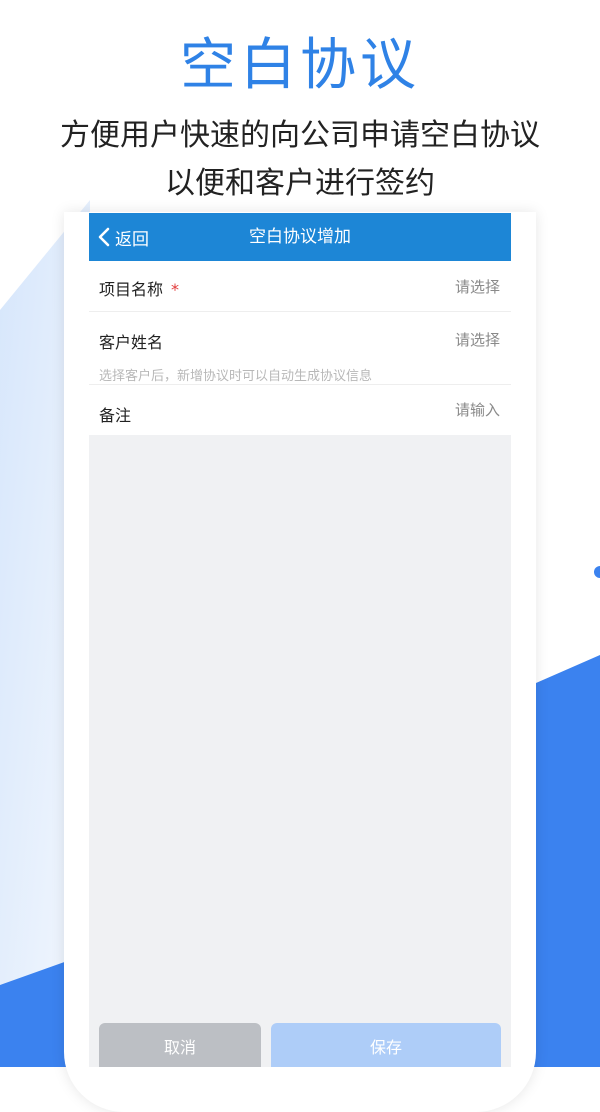  Describe the element at coordinates (300, 65) in the screenshot. I see `promo-title: 空白协议` at that location.